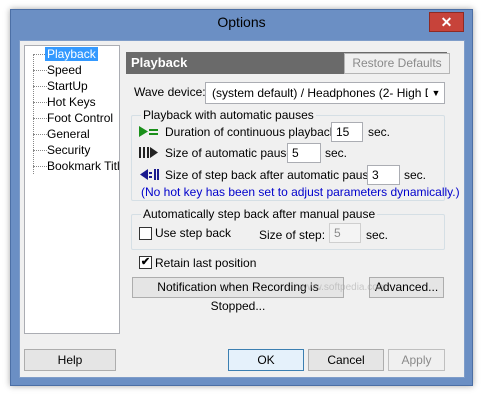 This screenshot has height=406, width=485. I want to click on automatic-pause-icon, so click(148, 152).